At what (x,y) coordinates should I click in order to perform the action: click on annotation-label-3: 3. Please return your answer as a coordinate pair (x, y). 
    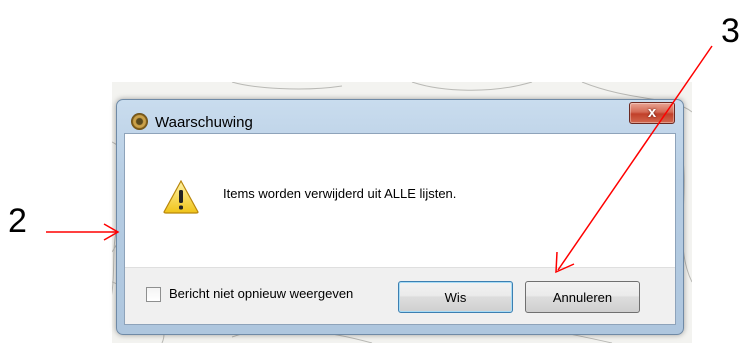
    Looking at the image, I should click on (730, 31).